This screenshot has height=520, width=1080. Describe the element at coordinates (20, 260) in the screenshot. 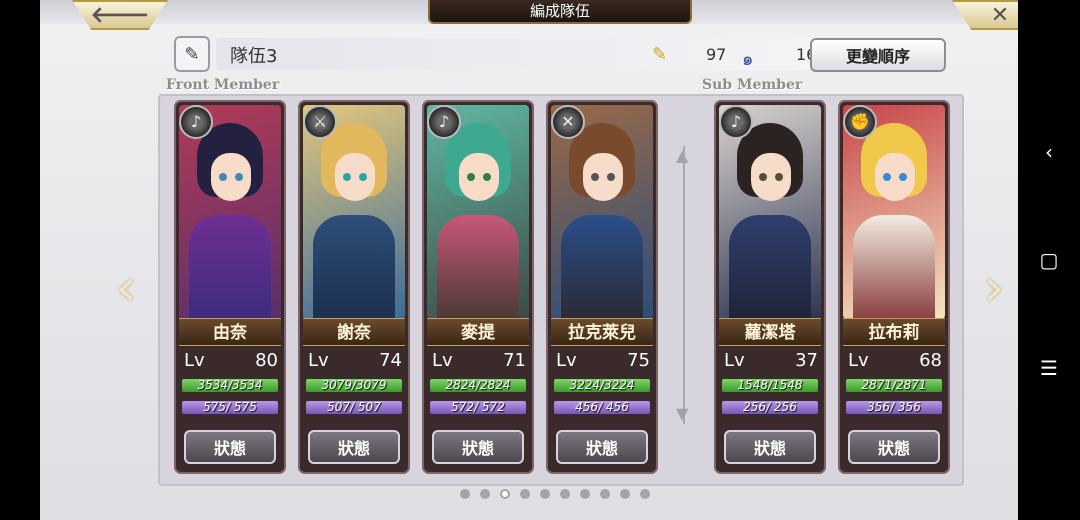

I see `left-screen-edge` at that location.